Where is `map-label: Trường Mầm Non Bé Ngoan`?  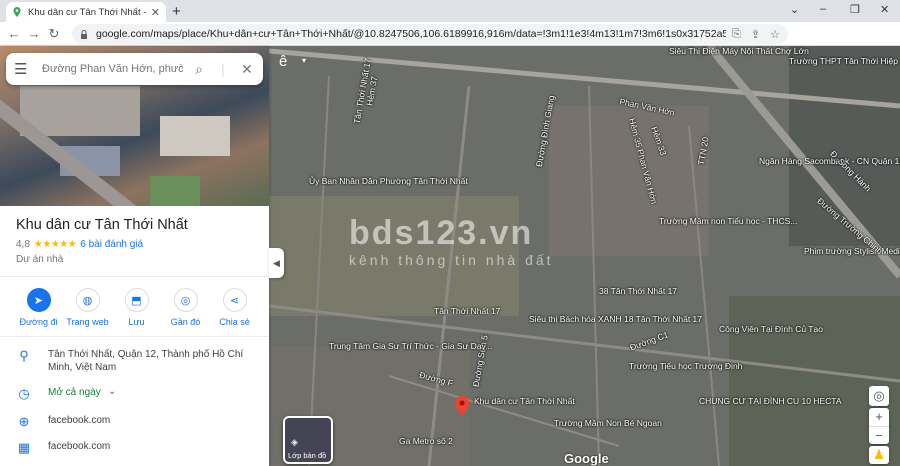
map-label: Trường Mầm Non Bé Ngoan is located at coordinates (608, 423).